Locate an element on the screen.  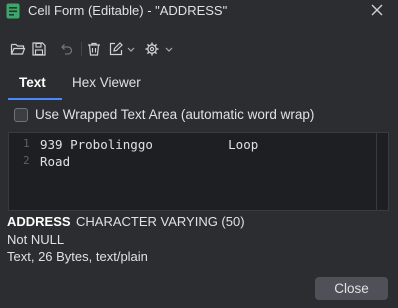
title-bar: Cell Form (Editable) - "ADDRESS" is located at coordinates (199, 11).